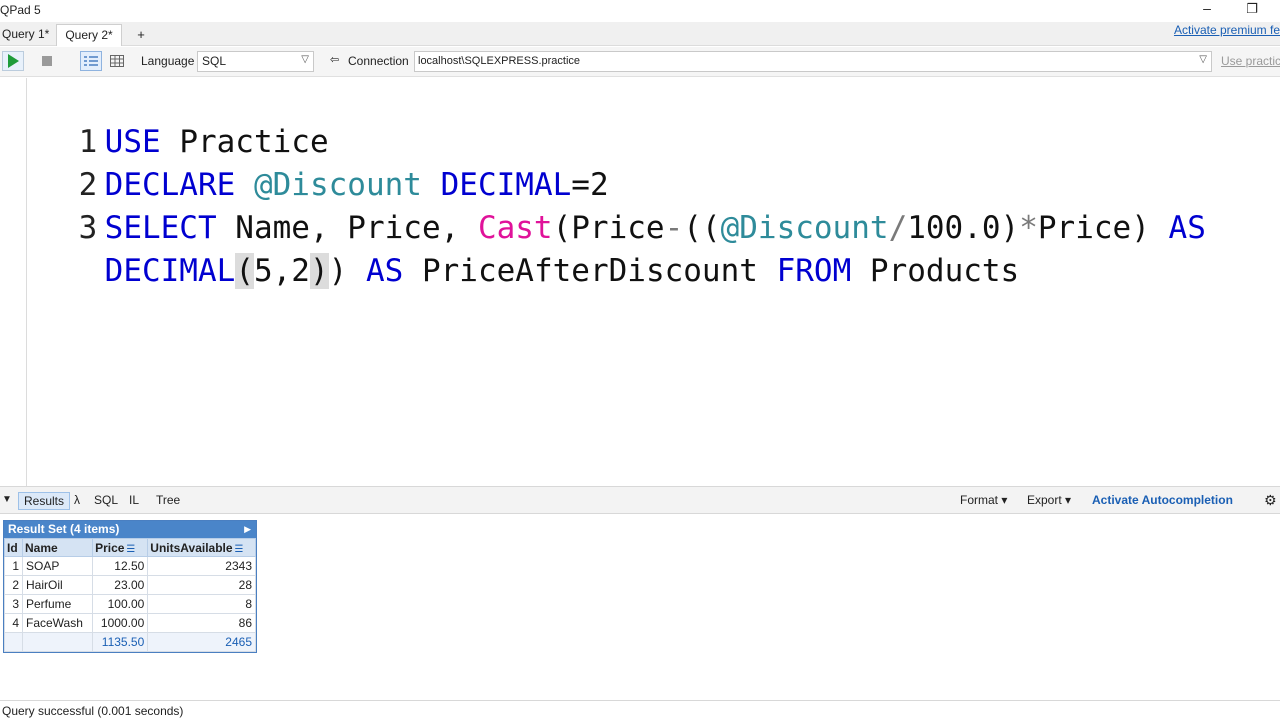 The image size is (1280, 720). What do you see at coordinates (110, 547) in the screenshot?
I see `column-header-price-label: Price` at bounding box center [110, 547].